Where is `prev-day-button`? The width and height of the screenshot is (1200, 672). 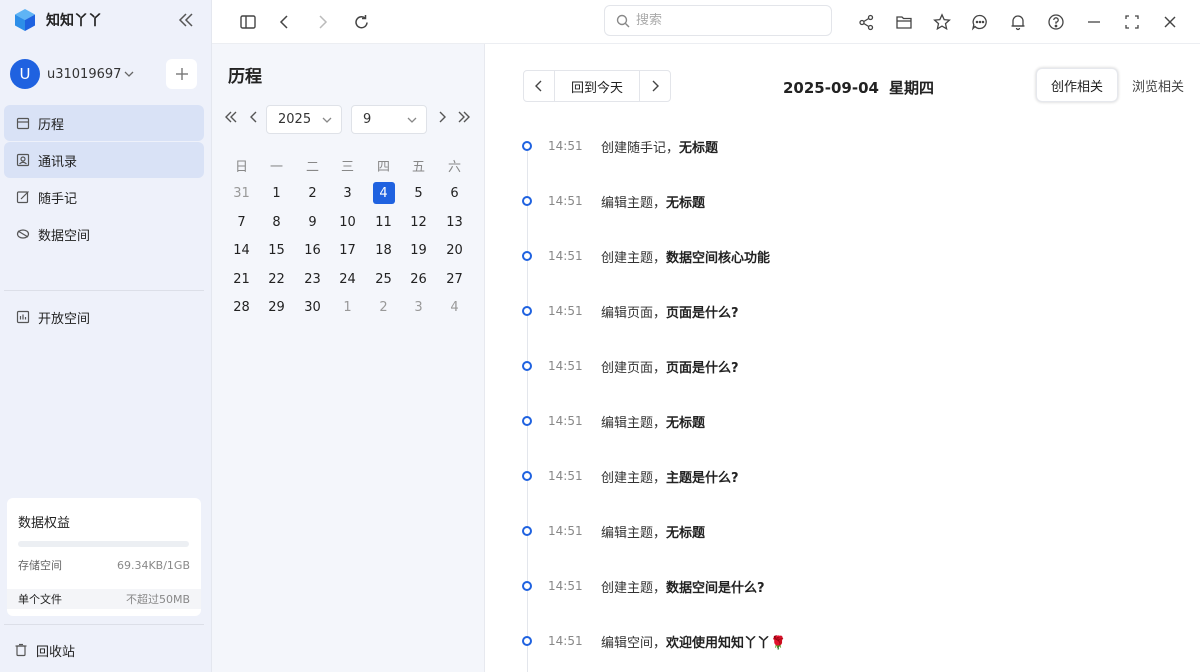
prev-day-button is located at coordinates (539, 86).